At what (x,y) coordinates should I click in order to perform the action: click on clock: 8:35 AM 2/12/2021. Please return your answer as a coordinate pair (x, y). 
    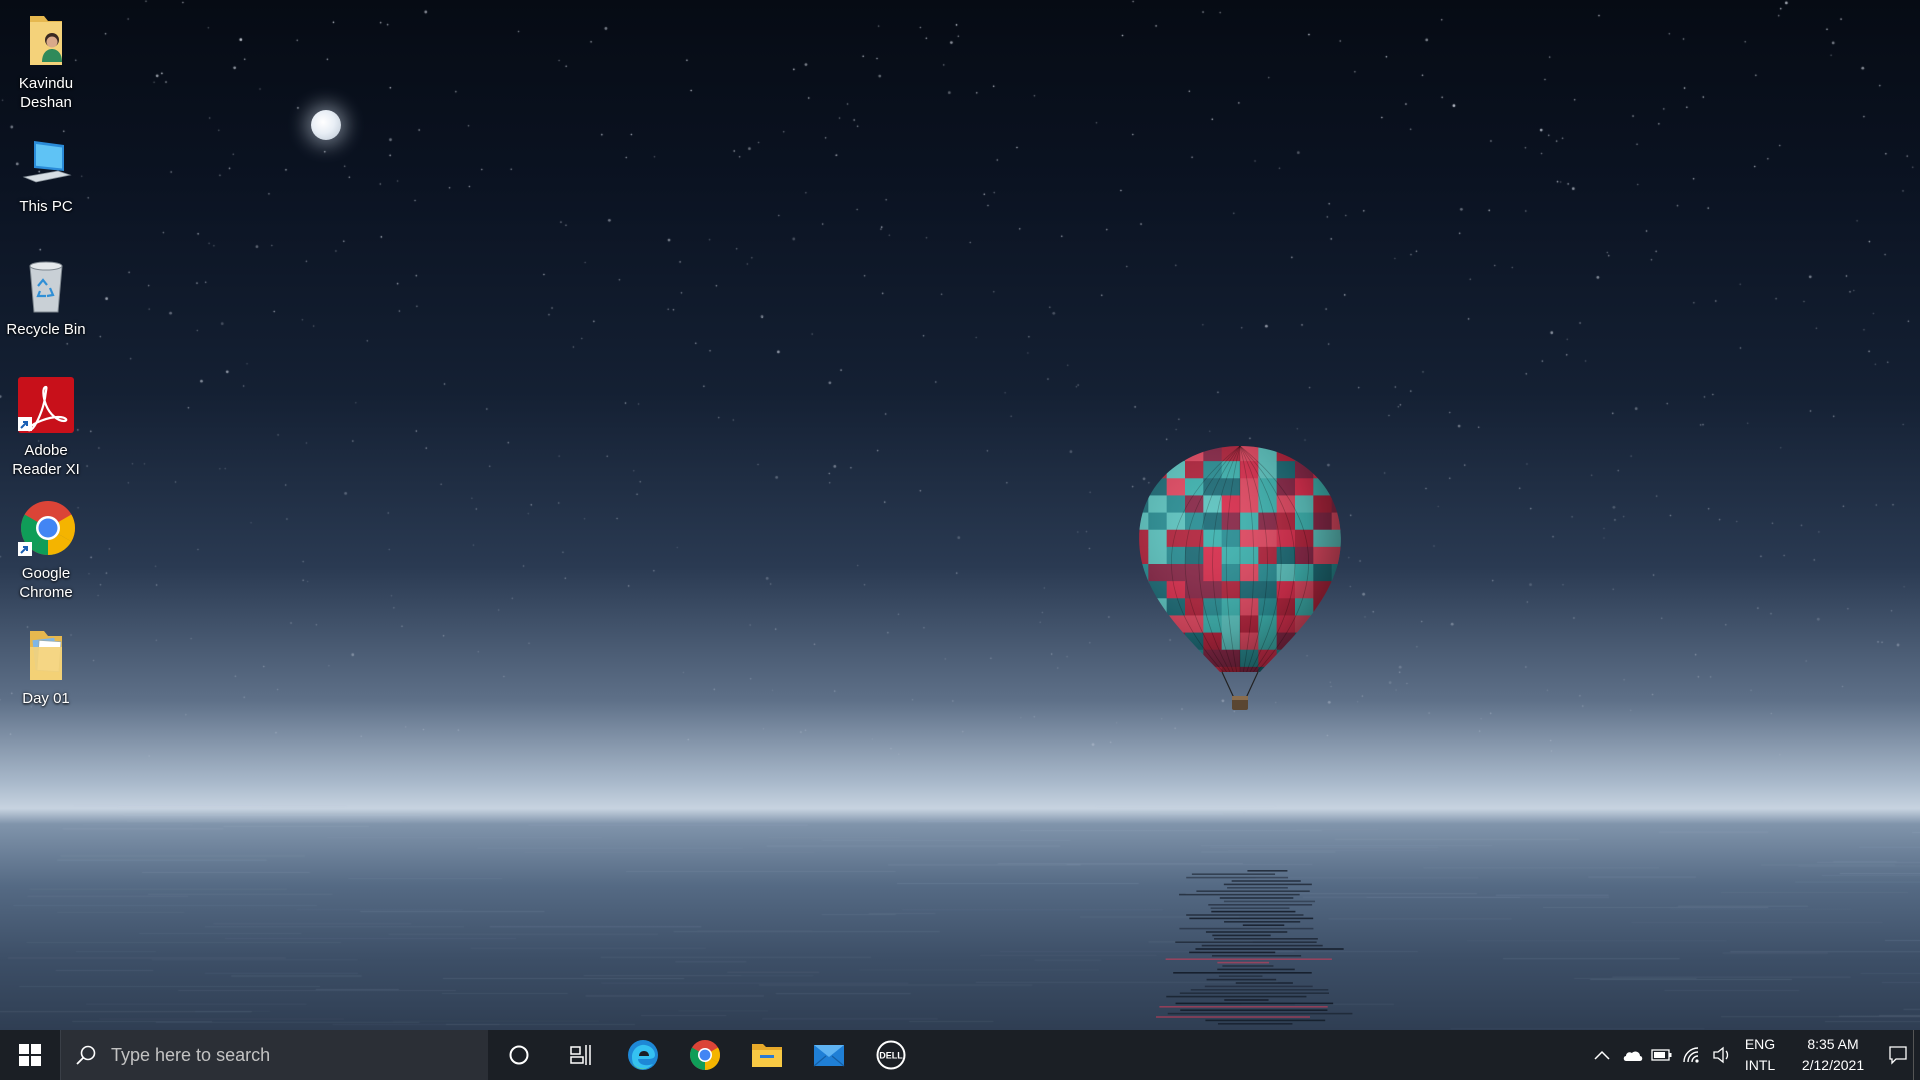
    Looking at the image, I should click on (1833, 1055).